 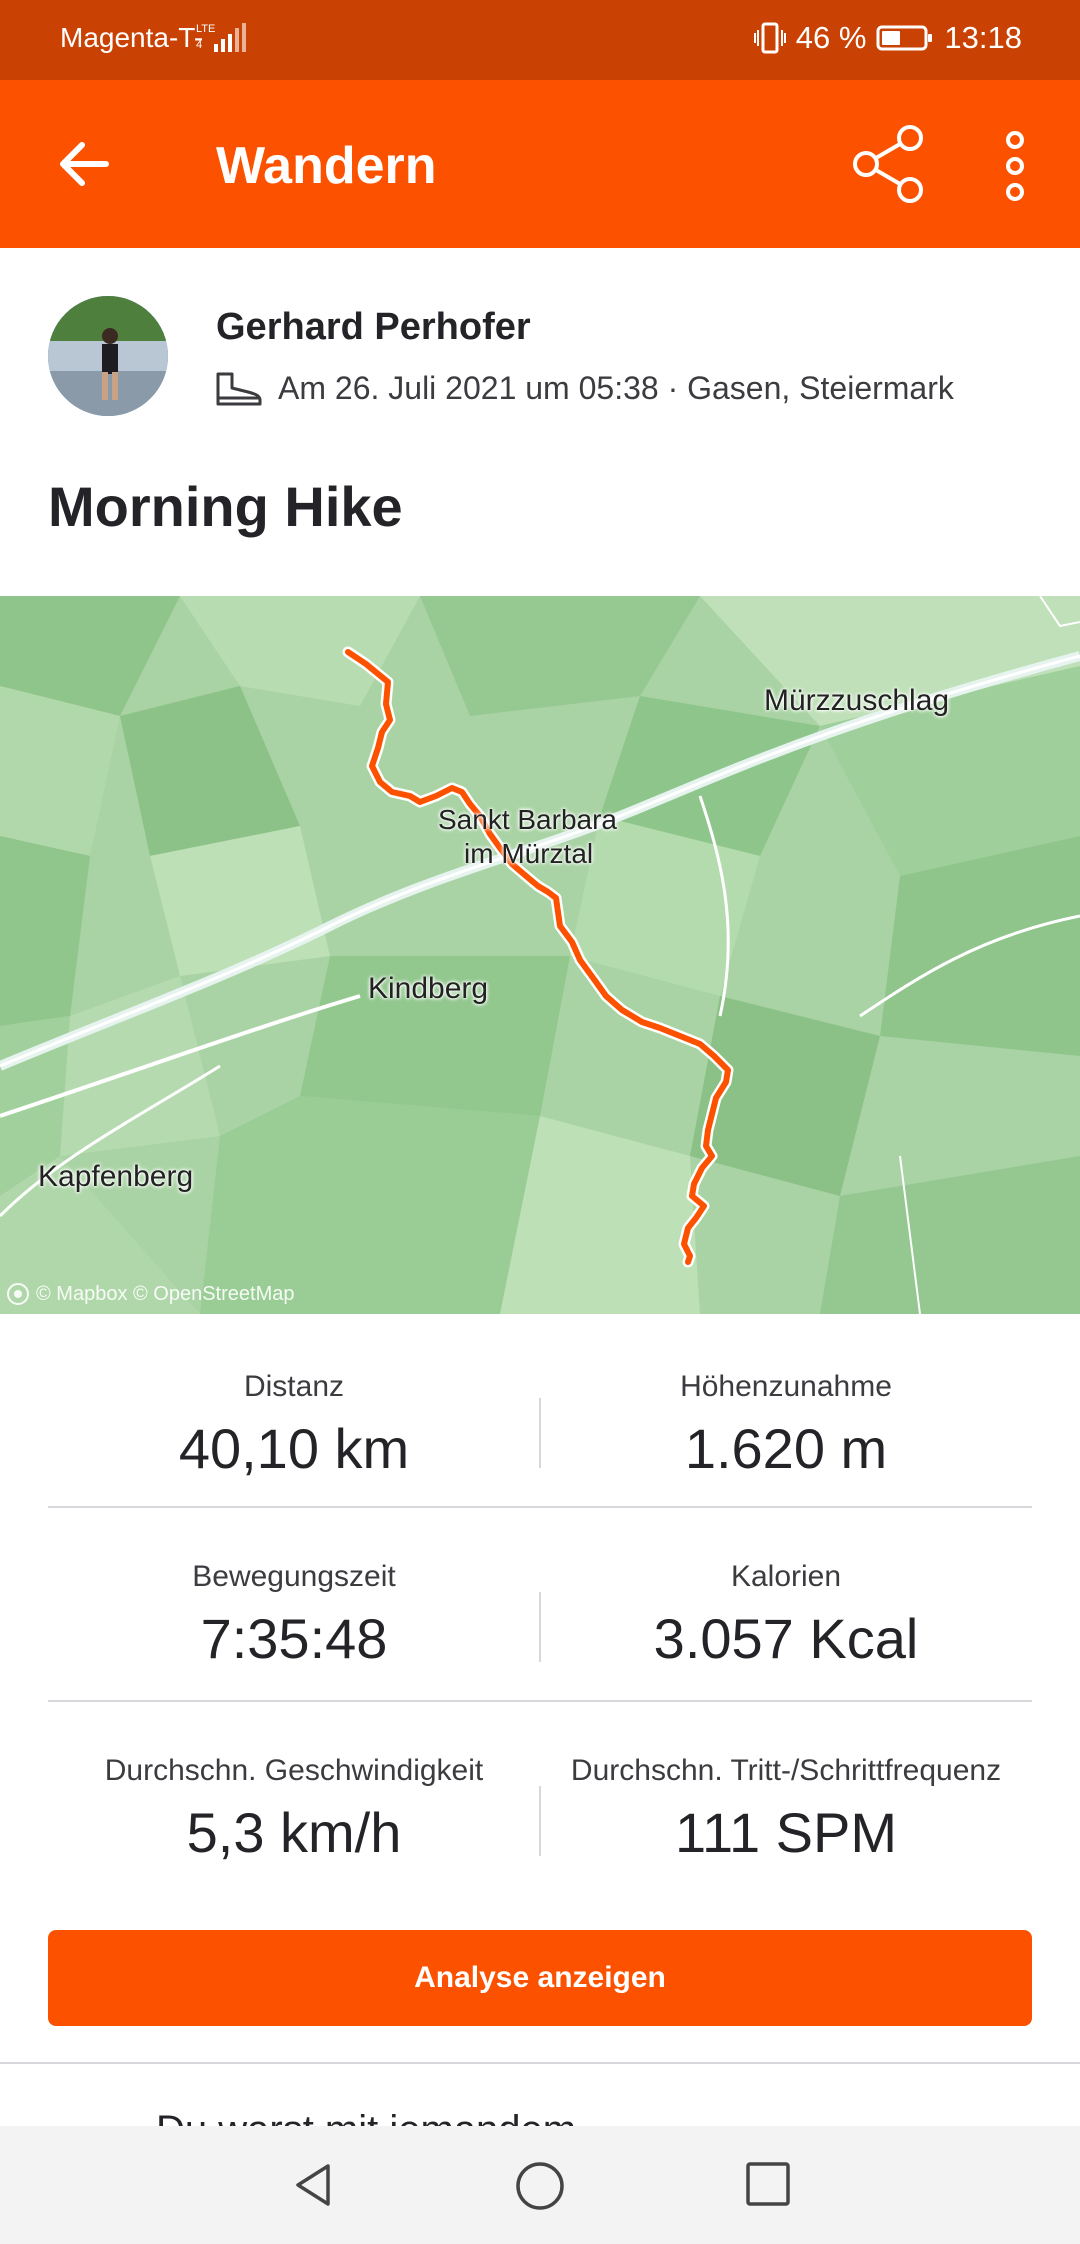 What do you see at coordinates (313, 2185) in the screenshot?
I see `nav-back-icon` at bounding box center [313, 2185].